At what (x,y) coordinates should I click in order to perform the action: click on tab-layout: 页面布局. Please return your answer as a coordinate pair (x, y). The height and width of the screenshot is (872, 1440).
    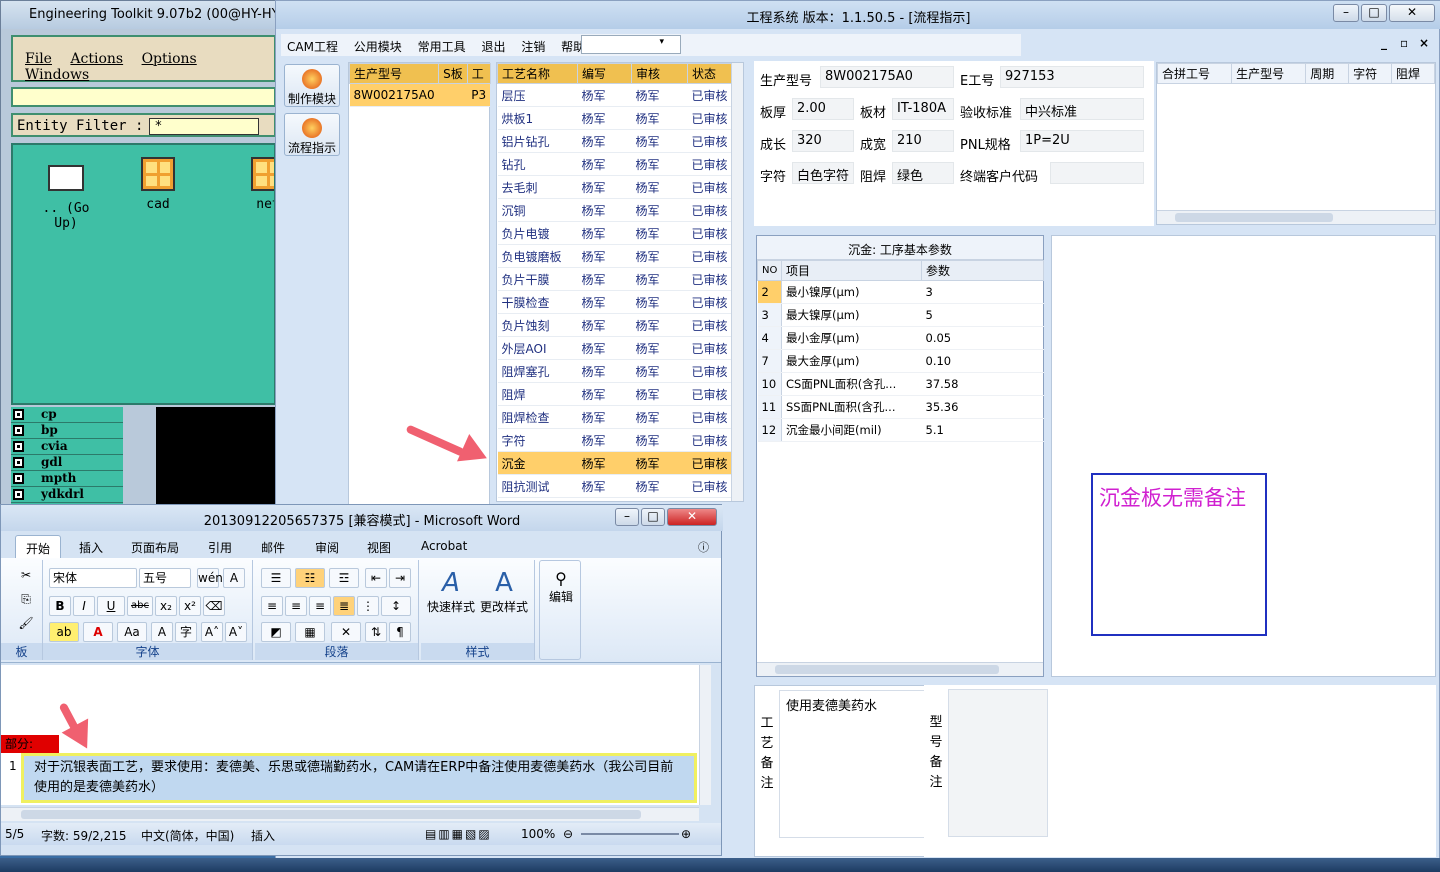
    Looking at the image, I should click on (155, 547).